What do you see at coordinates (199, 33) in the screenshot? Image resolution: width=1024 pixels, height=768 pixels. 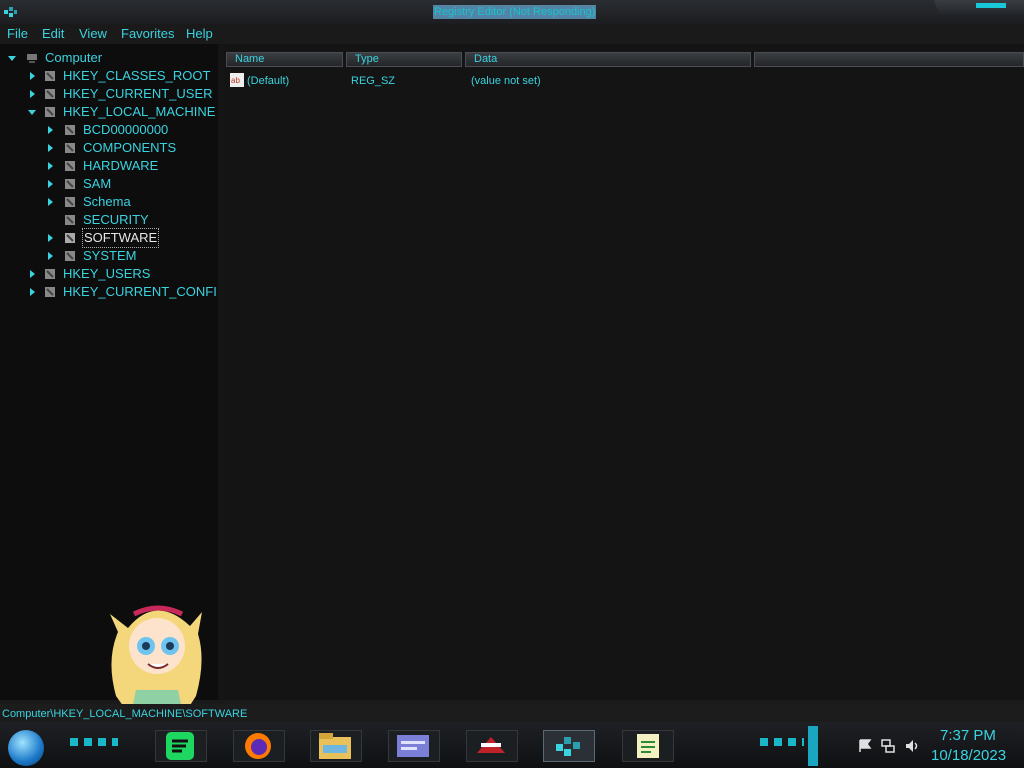 I see `menu-help: Help` at bounding box center [199, 33].